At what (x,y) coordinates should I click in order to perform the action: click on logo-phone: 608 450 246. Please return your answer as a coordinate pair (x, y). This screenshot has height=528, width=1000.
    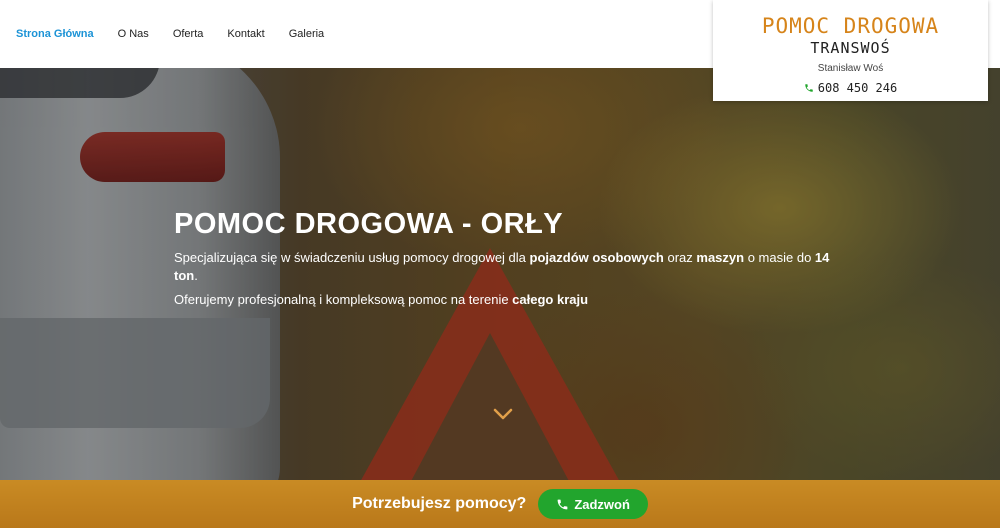
    Looking at the image, I should click on (850, 88).